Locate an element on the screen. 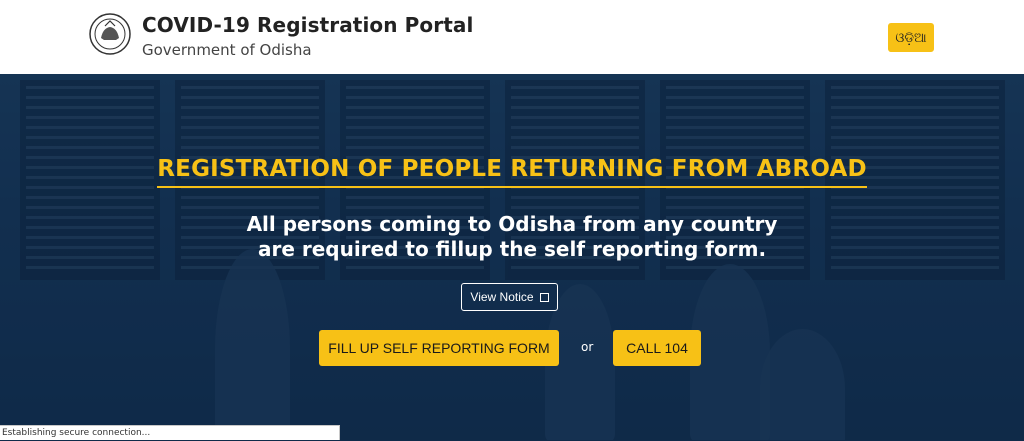 This screenshot has height=441, width=1024. view-notice-label: View Notice is located at coordinates (502, 297).